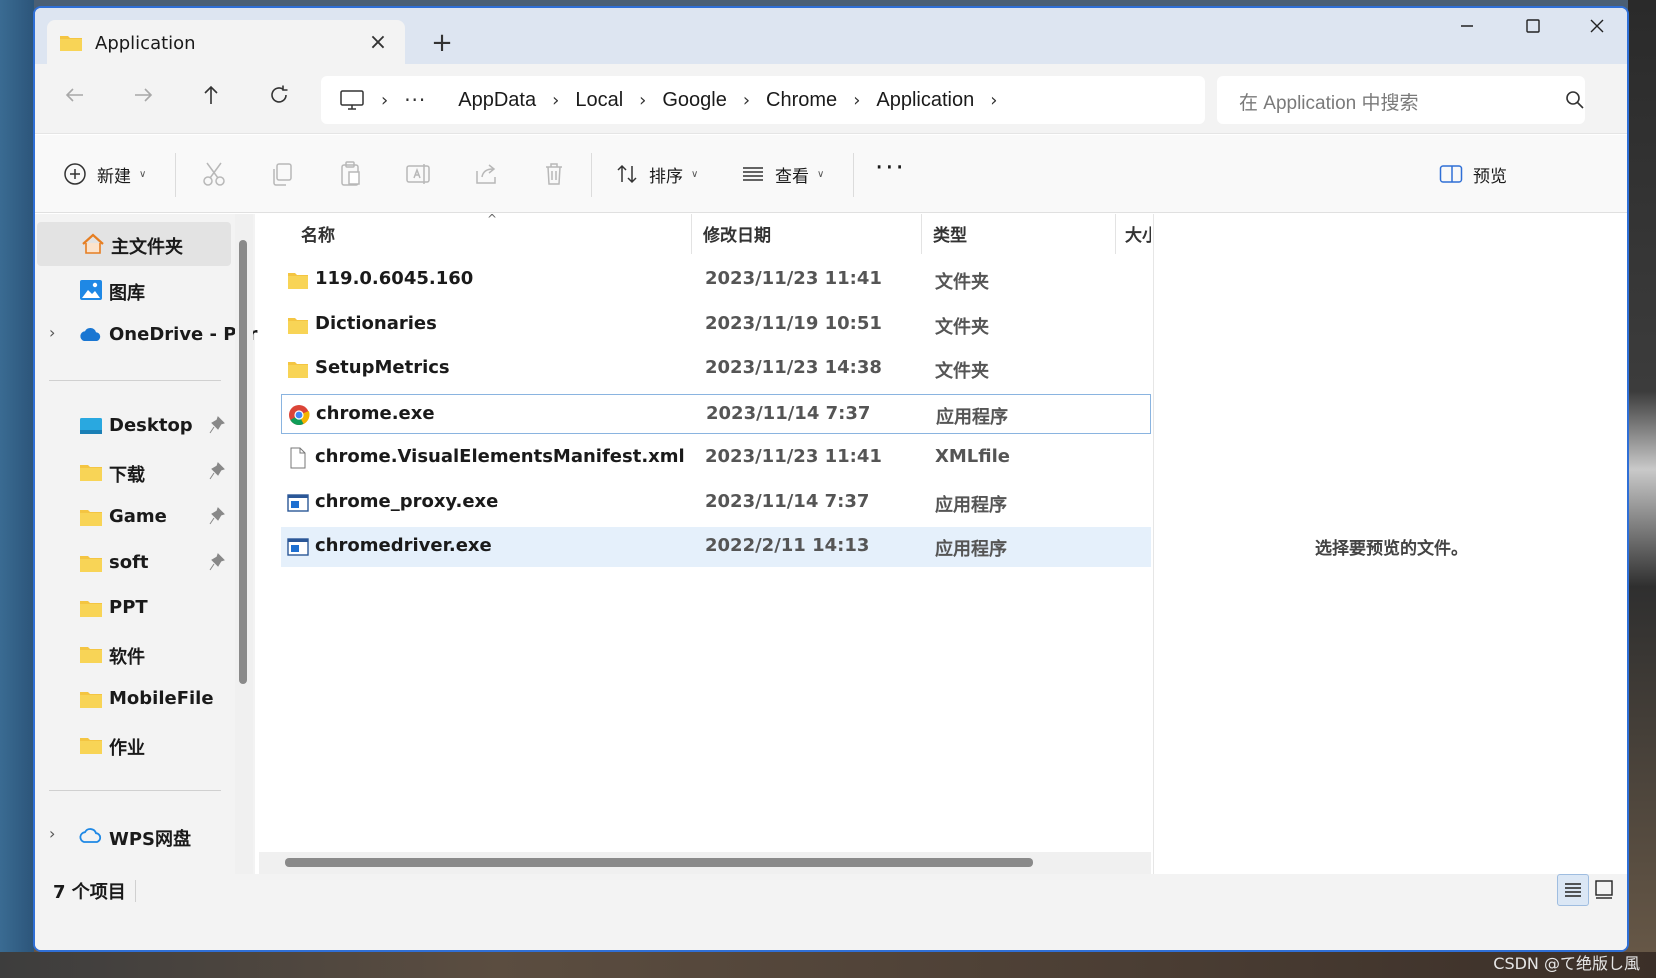 The width and height of the screenshot is (1656, 978). I want to click on xml-file-icon, so click(298, 458).